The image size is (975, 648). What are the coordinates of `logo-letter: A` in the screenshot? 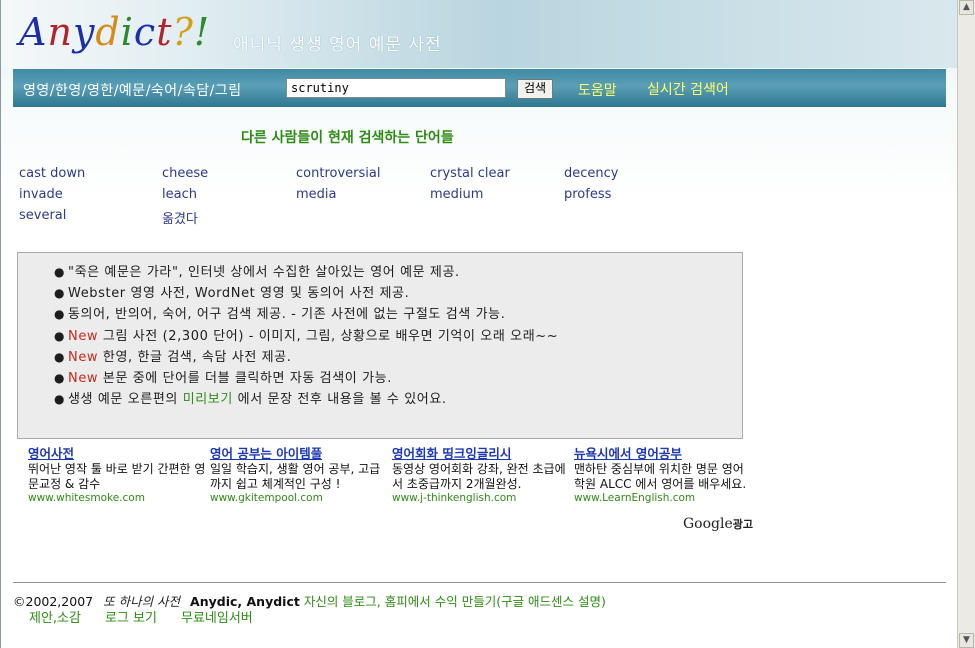 It's located at (33, 32).